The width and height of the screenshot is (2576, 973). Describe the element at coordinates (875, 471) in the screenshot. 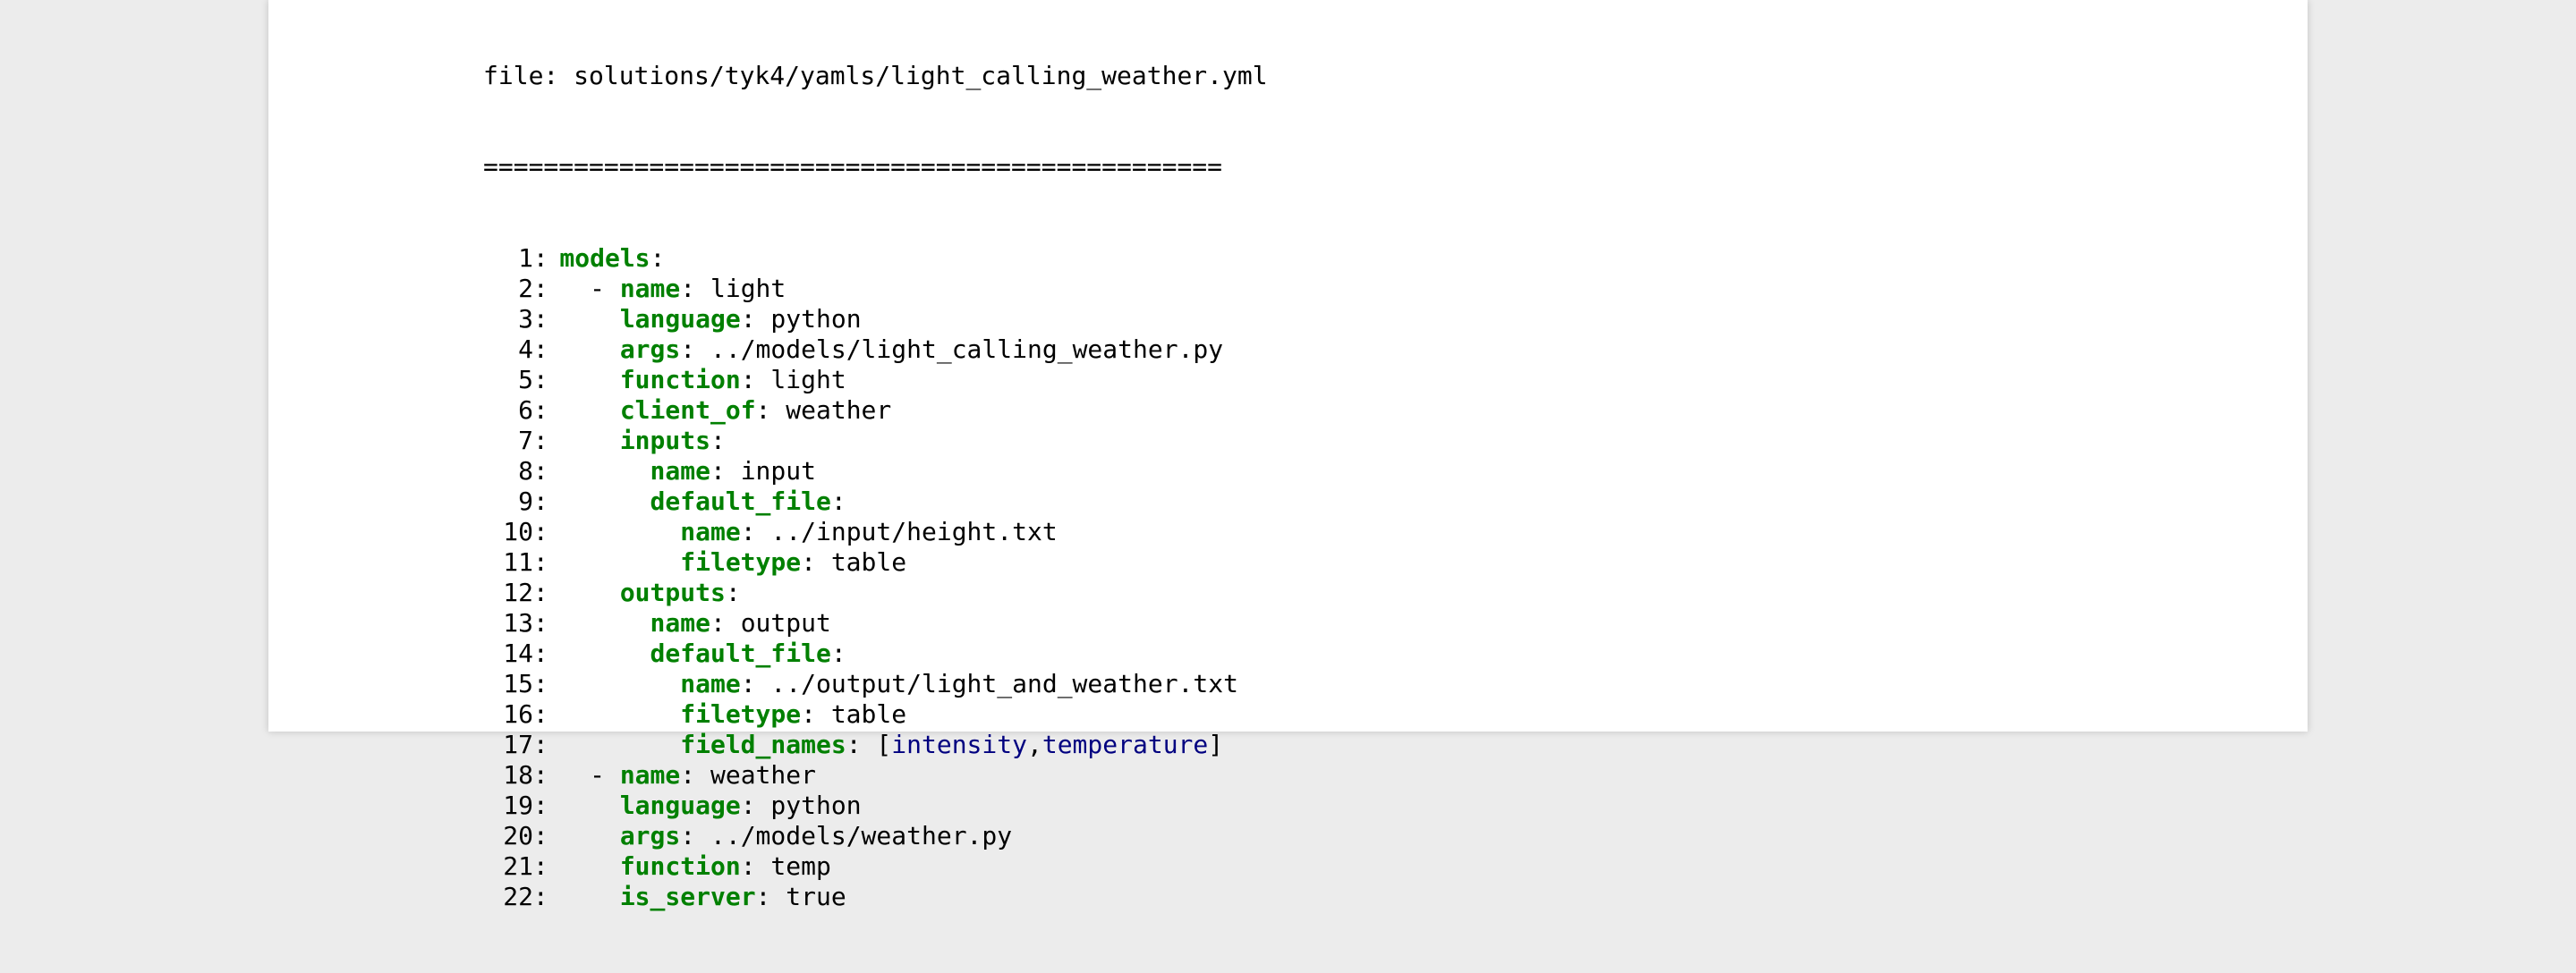

I see `code-line: 8: name: input` at that location.